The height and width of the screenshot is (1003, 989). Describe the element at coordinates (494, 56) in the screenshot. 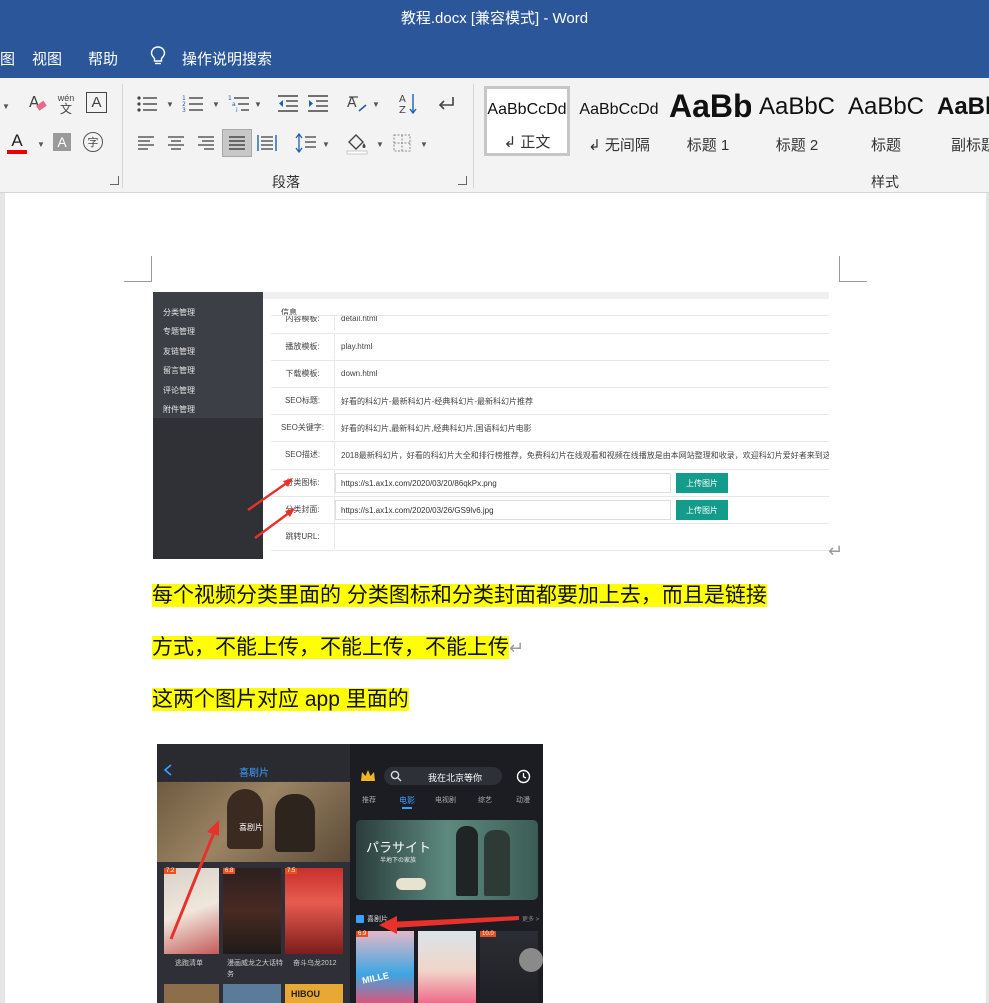

I see `menu-bar: 图 视图 帮助 操作说明搜索` at that location.